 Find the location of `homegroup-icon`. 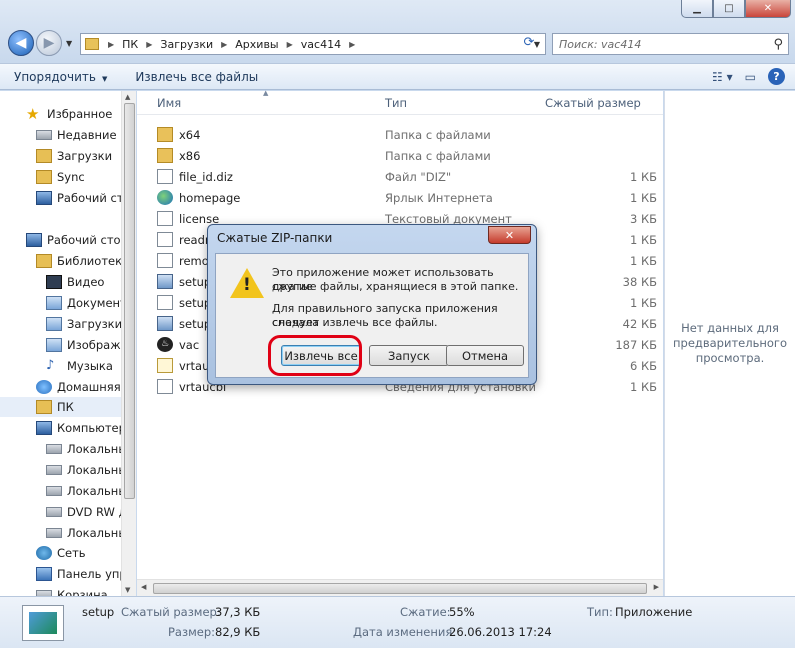

homegroup-icon is located at coordinates (44, 387).